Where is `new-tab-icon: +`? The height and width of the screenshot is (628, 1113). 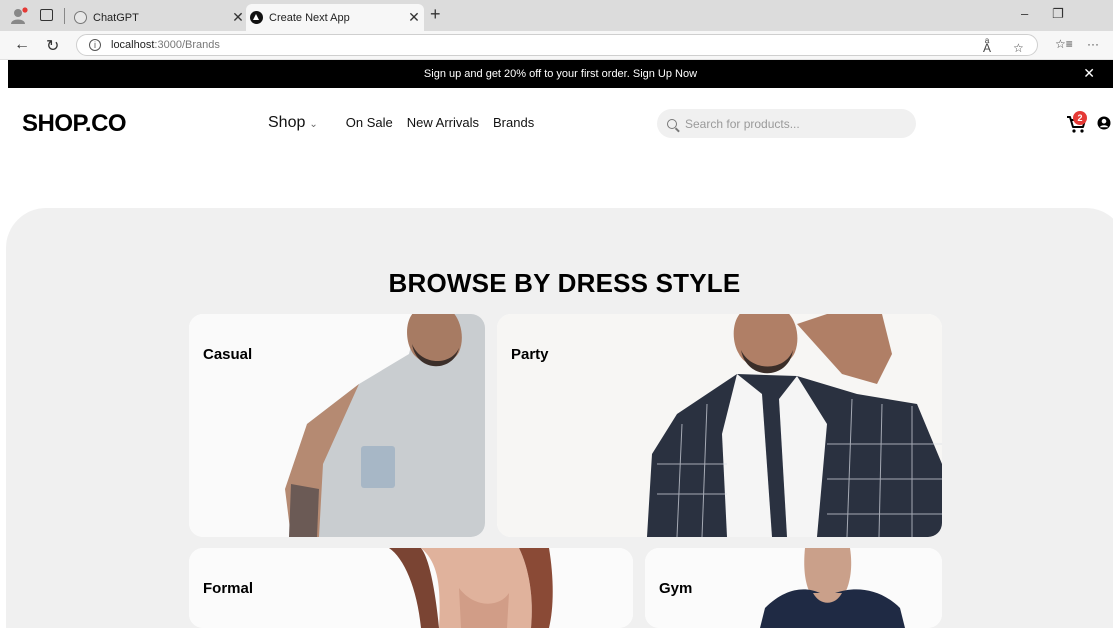
new-tab-icon: + is located at coordinates (435, 14).